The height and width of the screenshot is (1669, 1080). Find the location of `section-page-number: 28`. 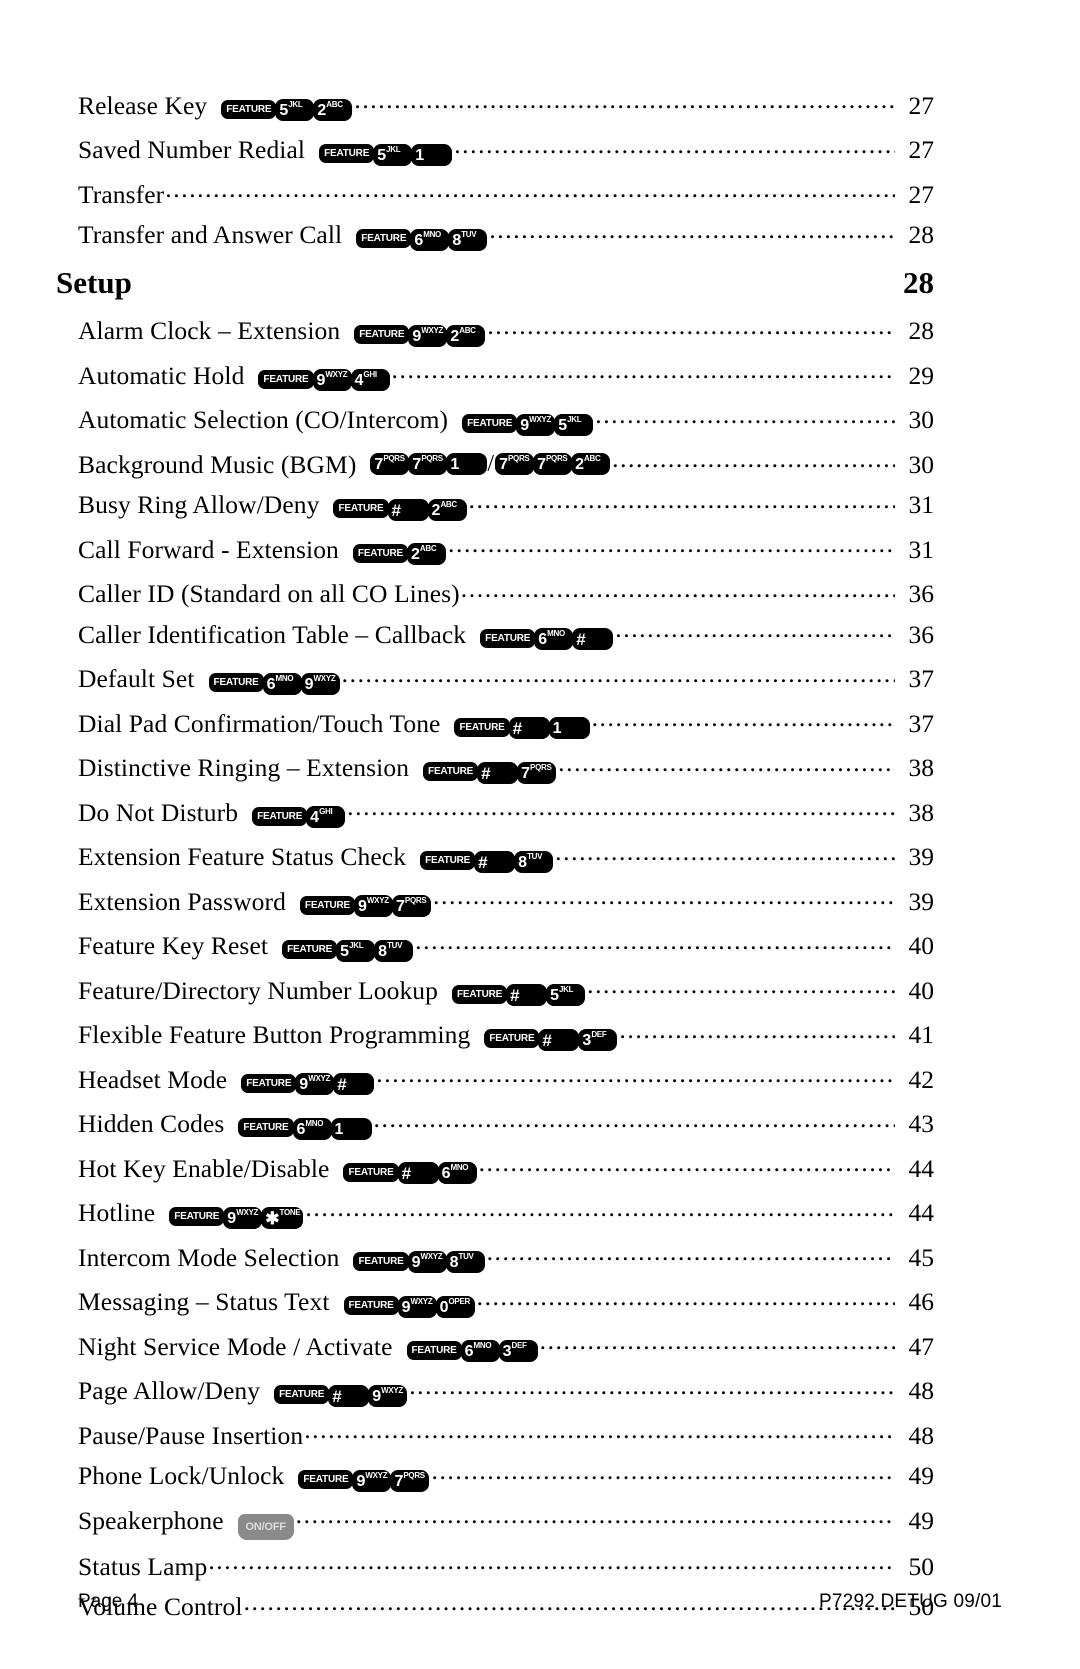

section-page-number: 28 is located at coordinates (918, 282).